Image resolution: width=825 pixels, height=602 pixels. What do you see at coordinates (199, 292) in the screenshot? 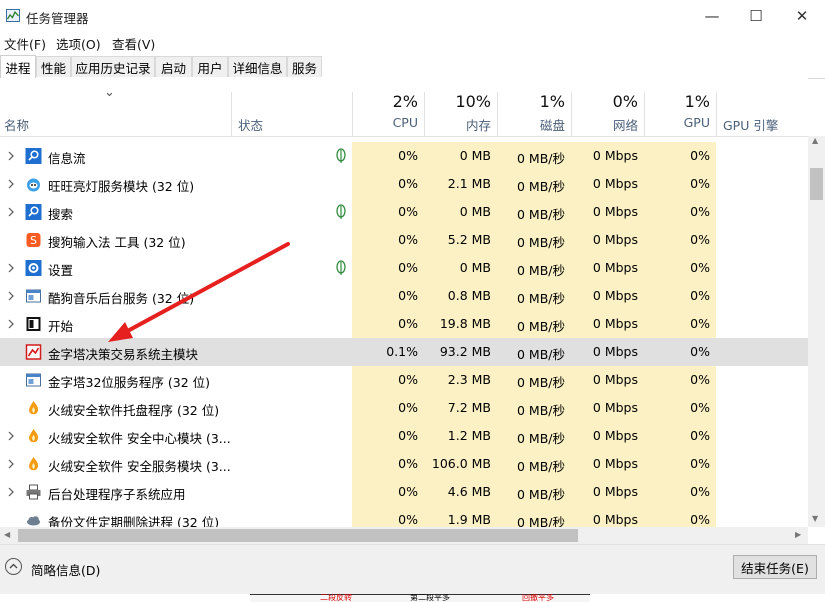
I see `annotation-arrow` at bounding box center [199, 292].